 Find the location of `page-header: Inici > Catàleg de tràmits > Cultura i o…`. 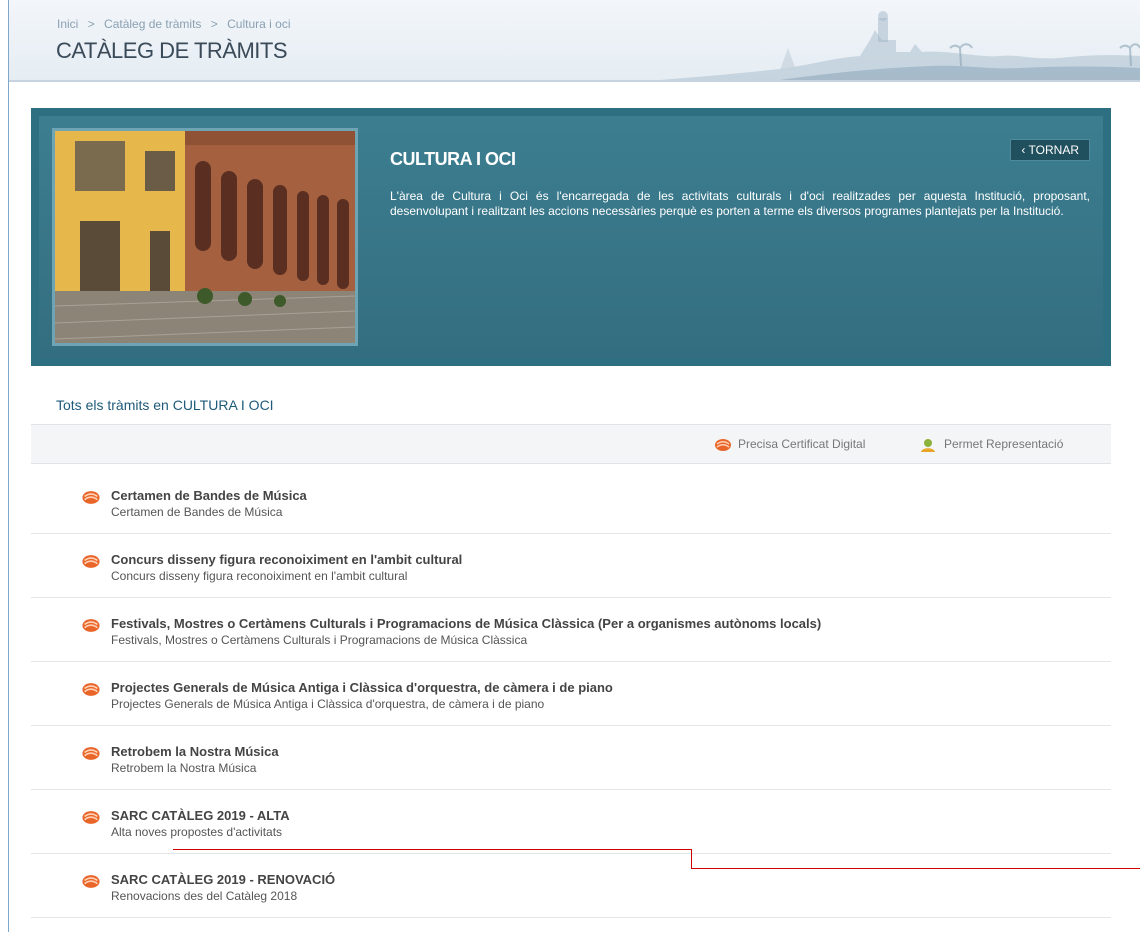

page-header: Inici > Catàleg de tràmits > Cultura i o… is located at coordinates (574, 41).